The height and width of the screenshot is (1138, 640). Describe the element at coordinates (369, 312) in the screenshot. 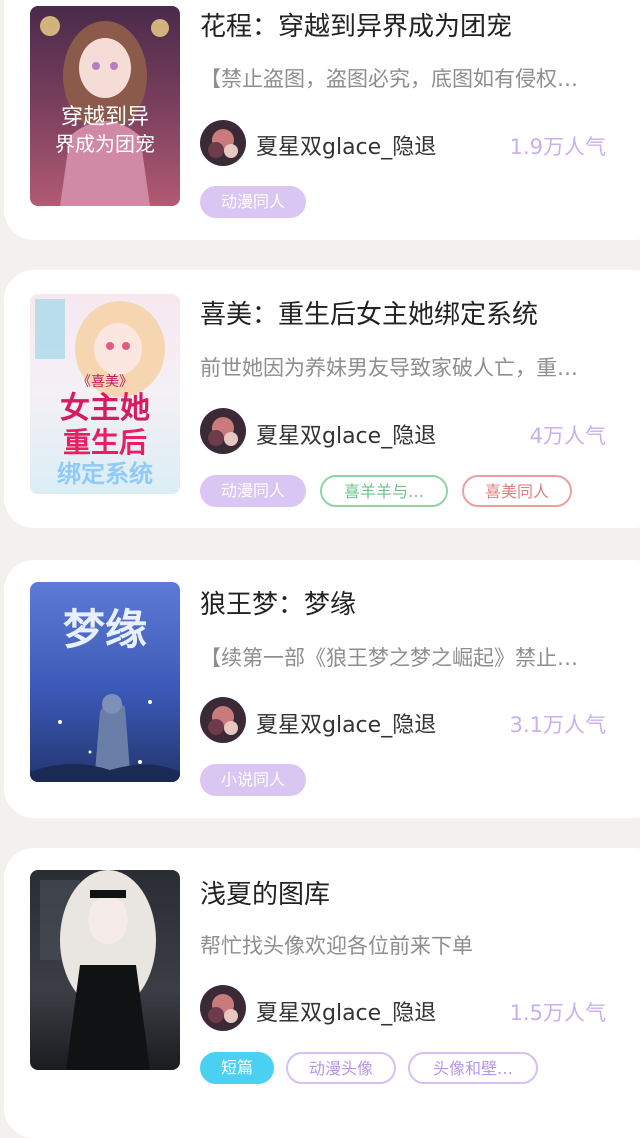

I see `book-title: 喜美：重生后女主她绑定系统` at that location.